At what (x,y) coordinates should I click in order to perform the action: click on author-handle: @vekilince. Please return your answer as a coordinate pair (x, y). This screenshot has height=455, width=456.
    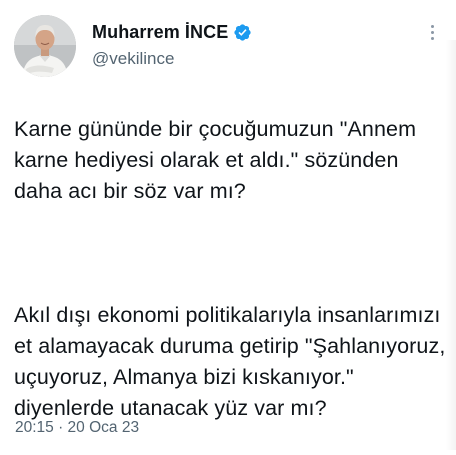
    Looking at the image, I should click on (172, 59).